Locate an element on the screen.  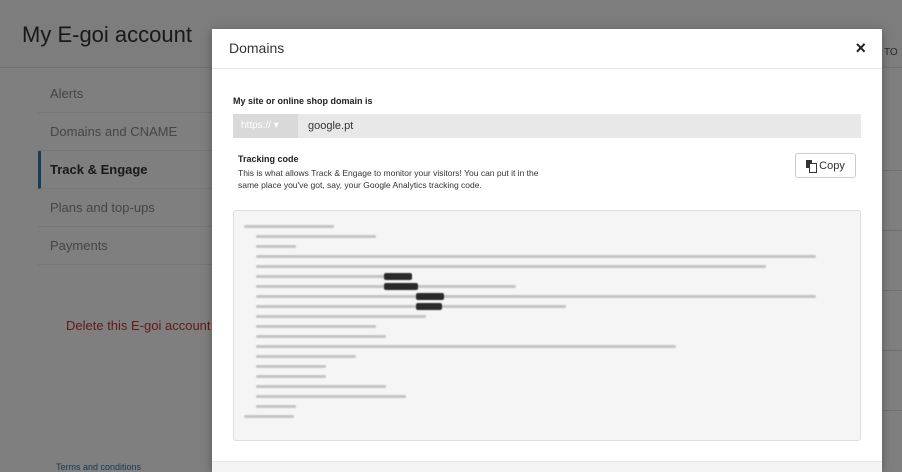
domain-input is located at coordinates (583, 126).